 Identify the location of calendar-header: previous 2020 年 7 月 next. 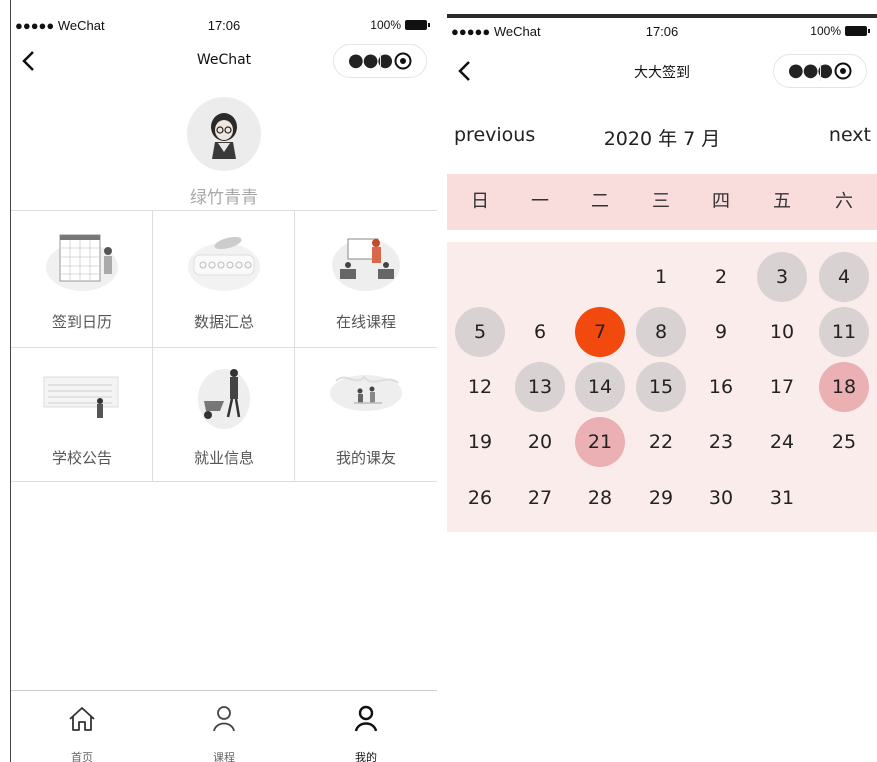
(662, 138).